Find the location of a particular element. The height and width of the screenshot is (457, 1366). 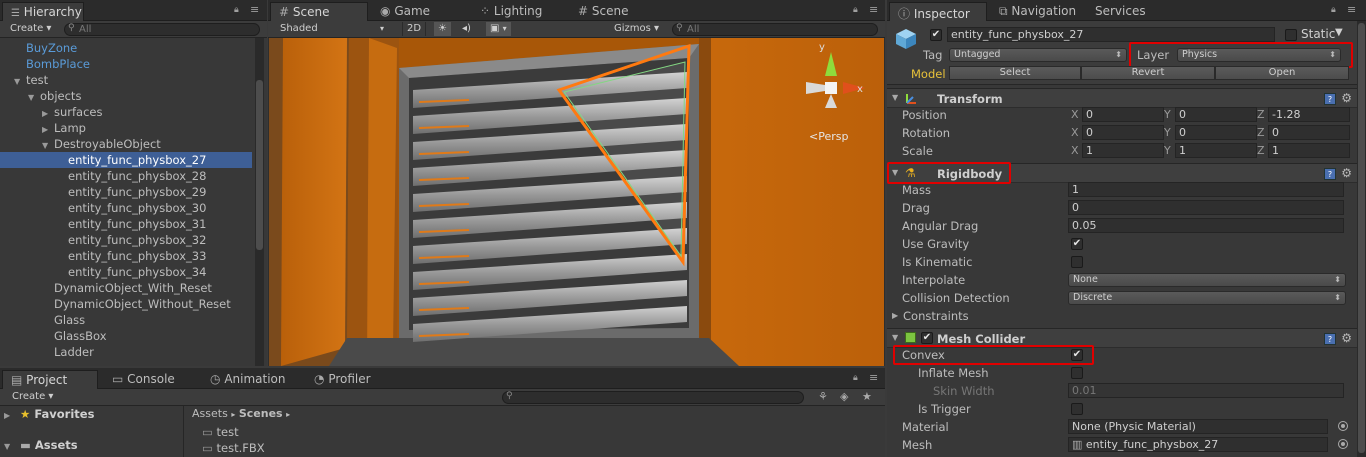

mode-2d-toggle: 2D is located at coordinates (414, 29).